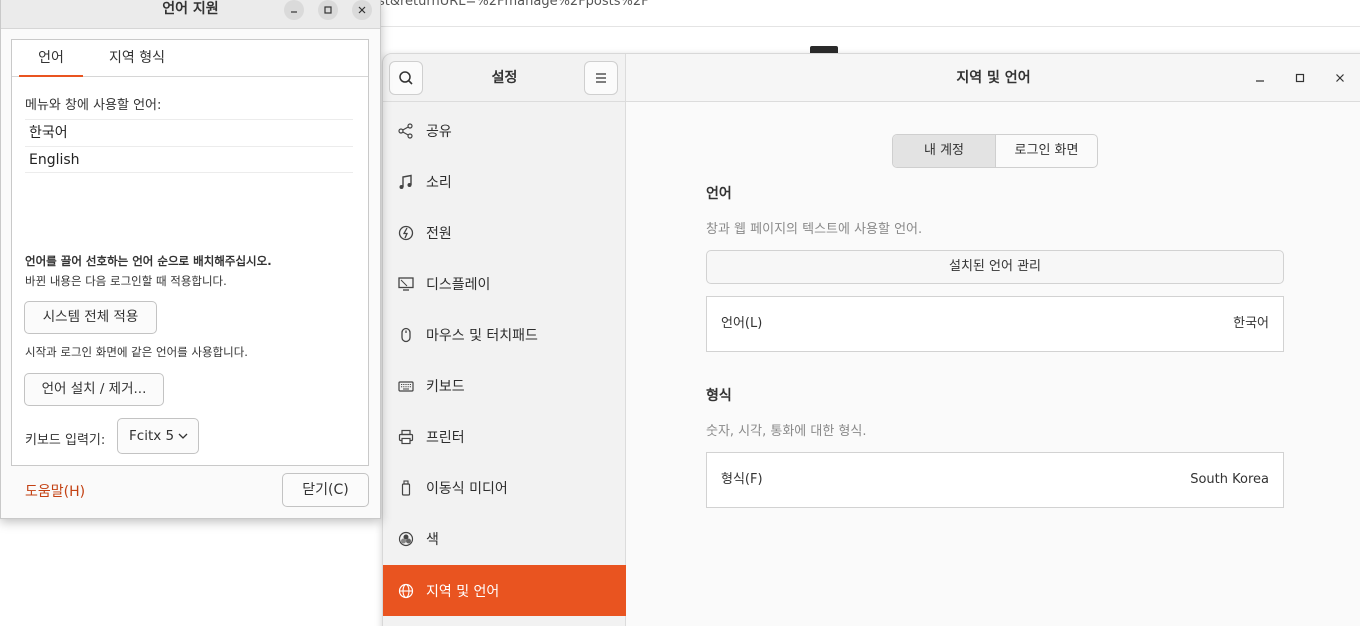 The width and height of the screenshot is (1360, 626). What do you see at coordinates (786, 431) in the screenshot?
I see `format-section-description: 숫자, 시각, 통화에 대한 형식.` at bounding box center [786, 431].